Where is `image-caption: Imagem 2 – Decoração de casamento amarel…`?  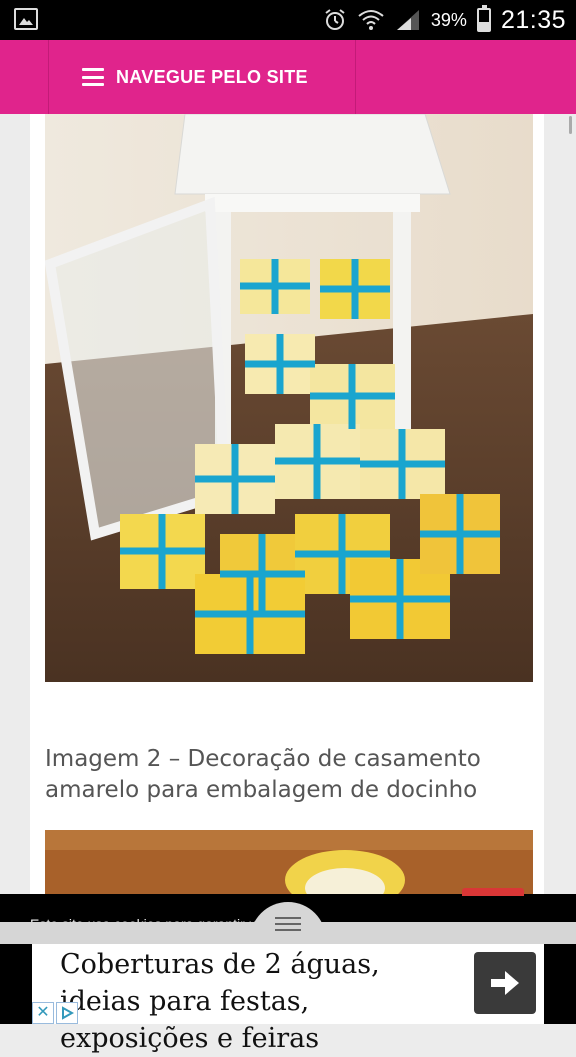
image-caption: Imagem 2 – Decoração de casamento amarel… is located at coordinates (263, 774).